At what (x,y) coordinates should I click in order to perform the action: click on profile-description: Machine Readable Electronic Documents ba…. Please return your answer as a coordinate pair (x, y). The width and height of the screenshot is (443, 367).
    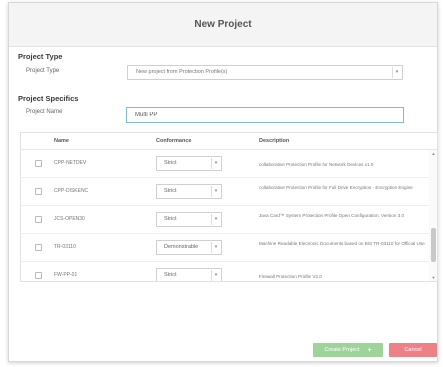
    Looking at the image, I should click on (342, 243).